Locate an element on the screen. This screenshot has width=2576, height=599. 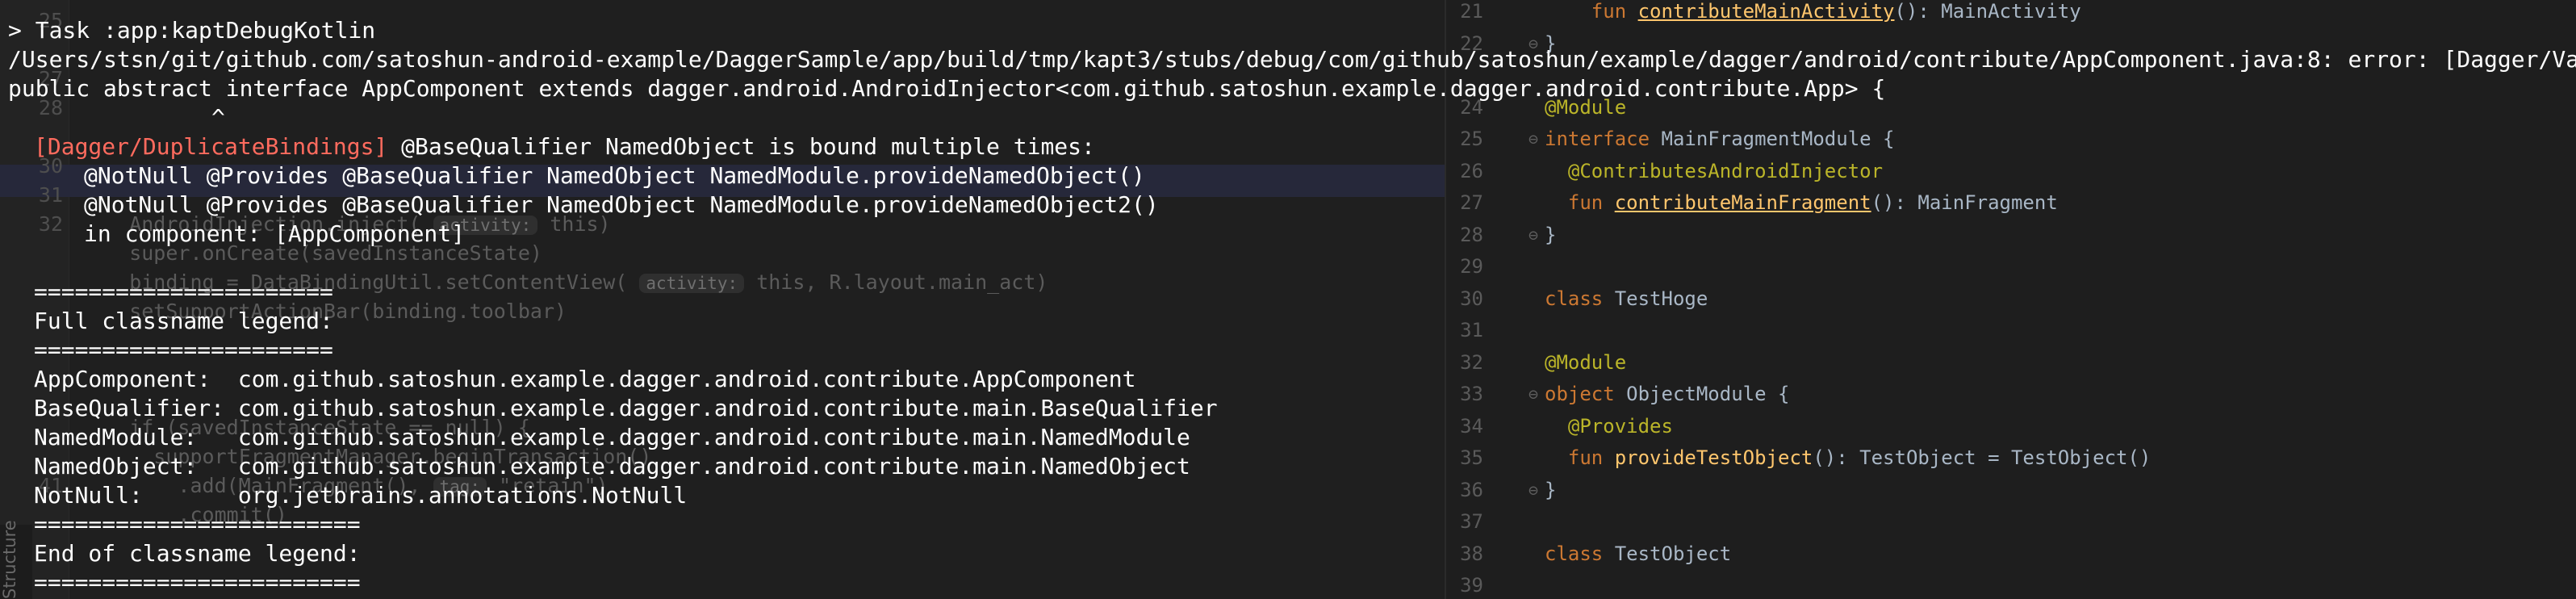
code-token: (): TestObject = TestObject() is located at coordinates (1982, 457).